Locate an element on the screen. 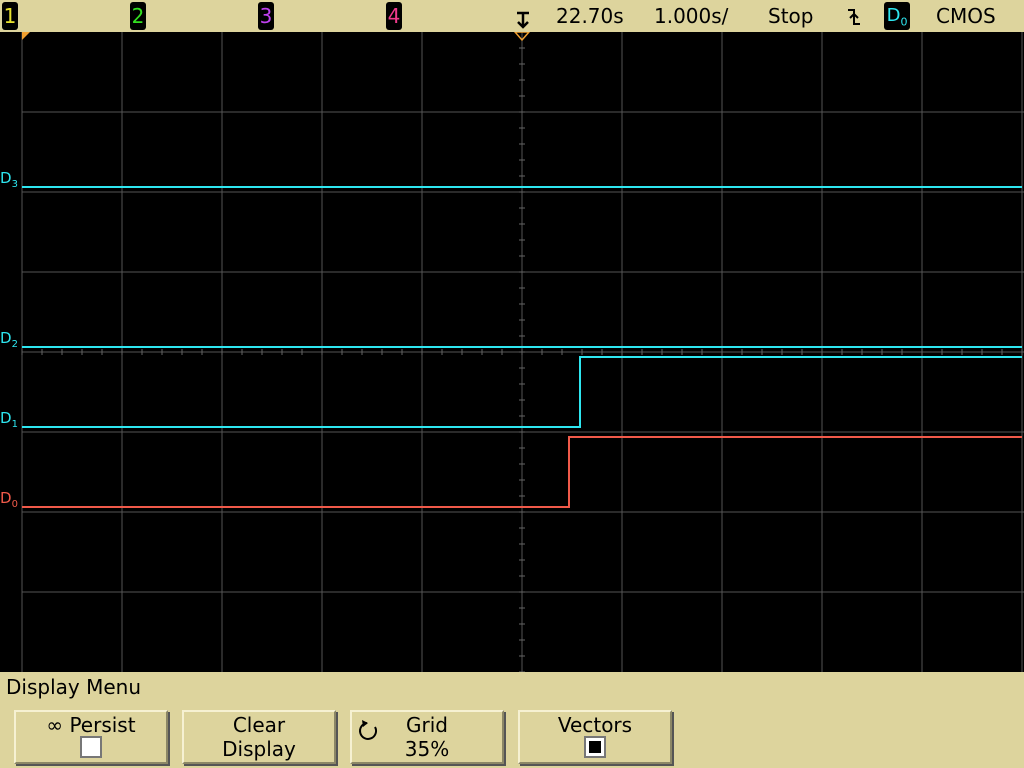  channel-1-button: 1 is located at coordinates (10, 16).